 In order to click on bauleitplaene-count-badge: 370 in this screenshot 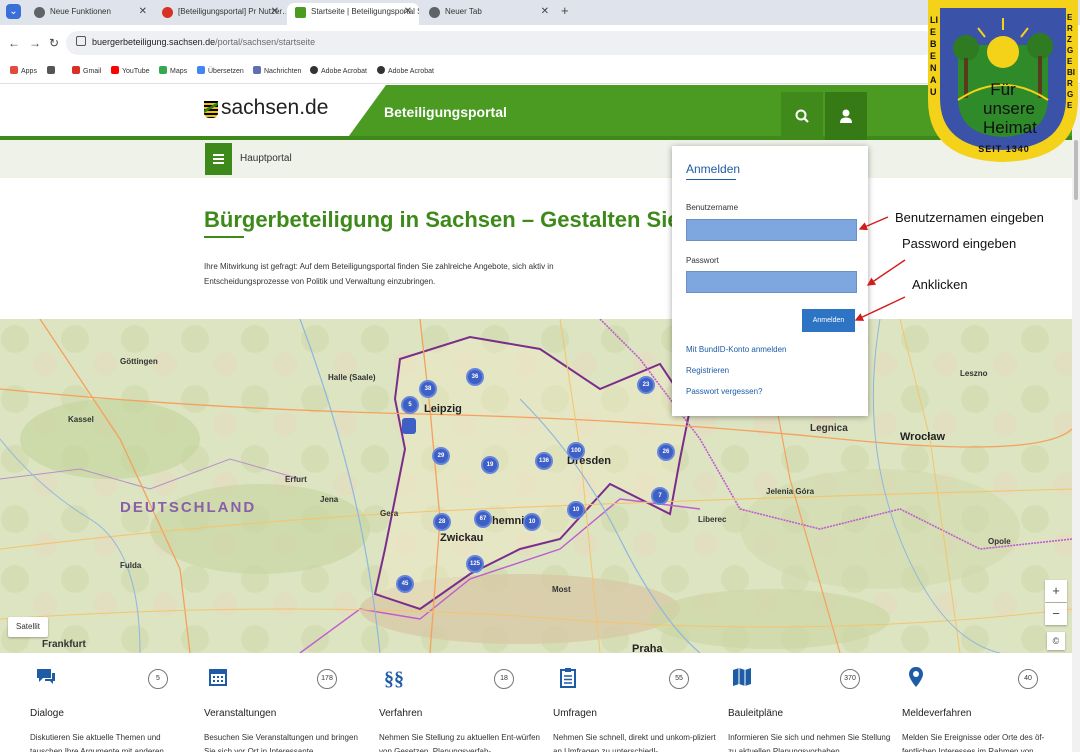, I will do `click(850, 679)`.